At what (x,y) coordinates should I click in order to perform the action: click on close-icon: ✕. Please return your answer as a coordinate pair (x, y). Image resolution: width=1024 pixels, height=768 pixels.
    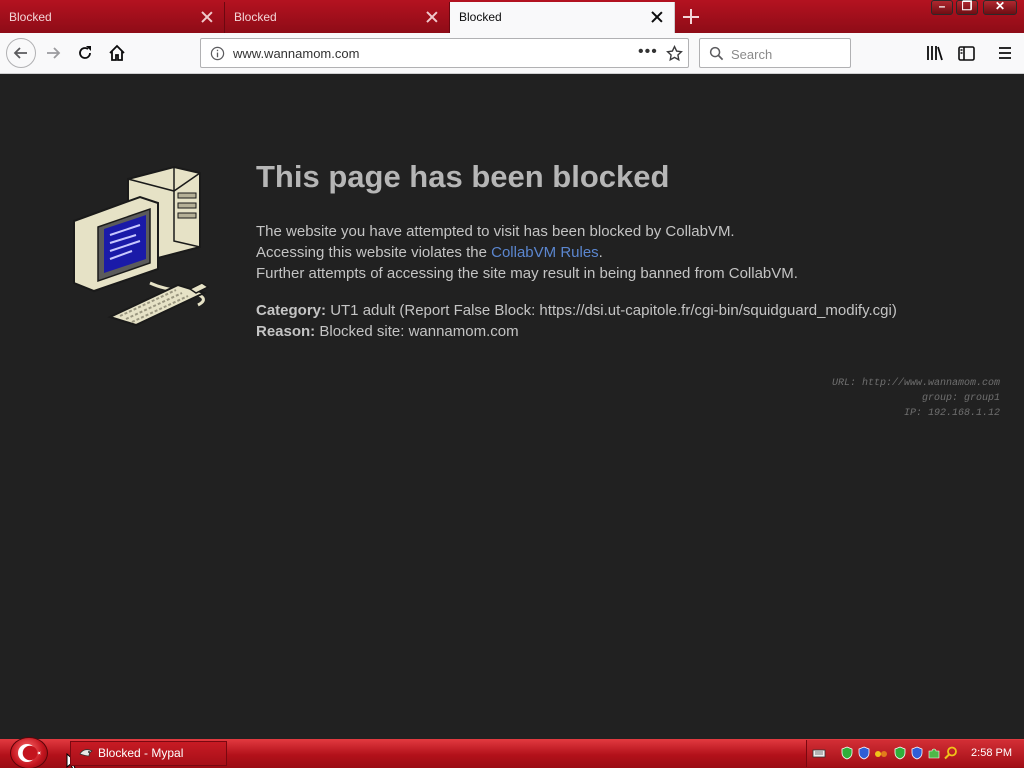
    Looking at the image, I should click on (1000, 6).